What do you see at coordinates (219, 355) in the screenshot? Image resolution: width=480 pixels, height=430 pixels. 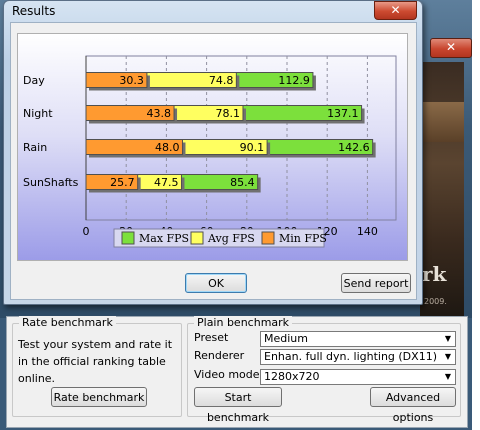 I see `renderer-label: Renderer` at bounding box center [219, 355].